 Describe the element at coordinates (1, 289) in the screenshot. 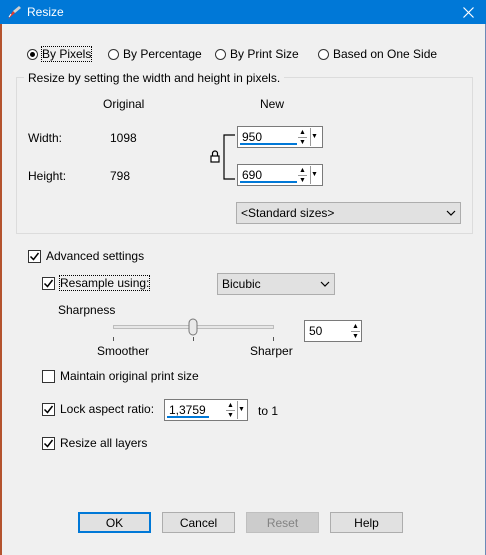

I see `window-left-edge` at that location.